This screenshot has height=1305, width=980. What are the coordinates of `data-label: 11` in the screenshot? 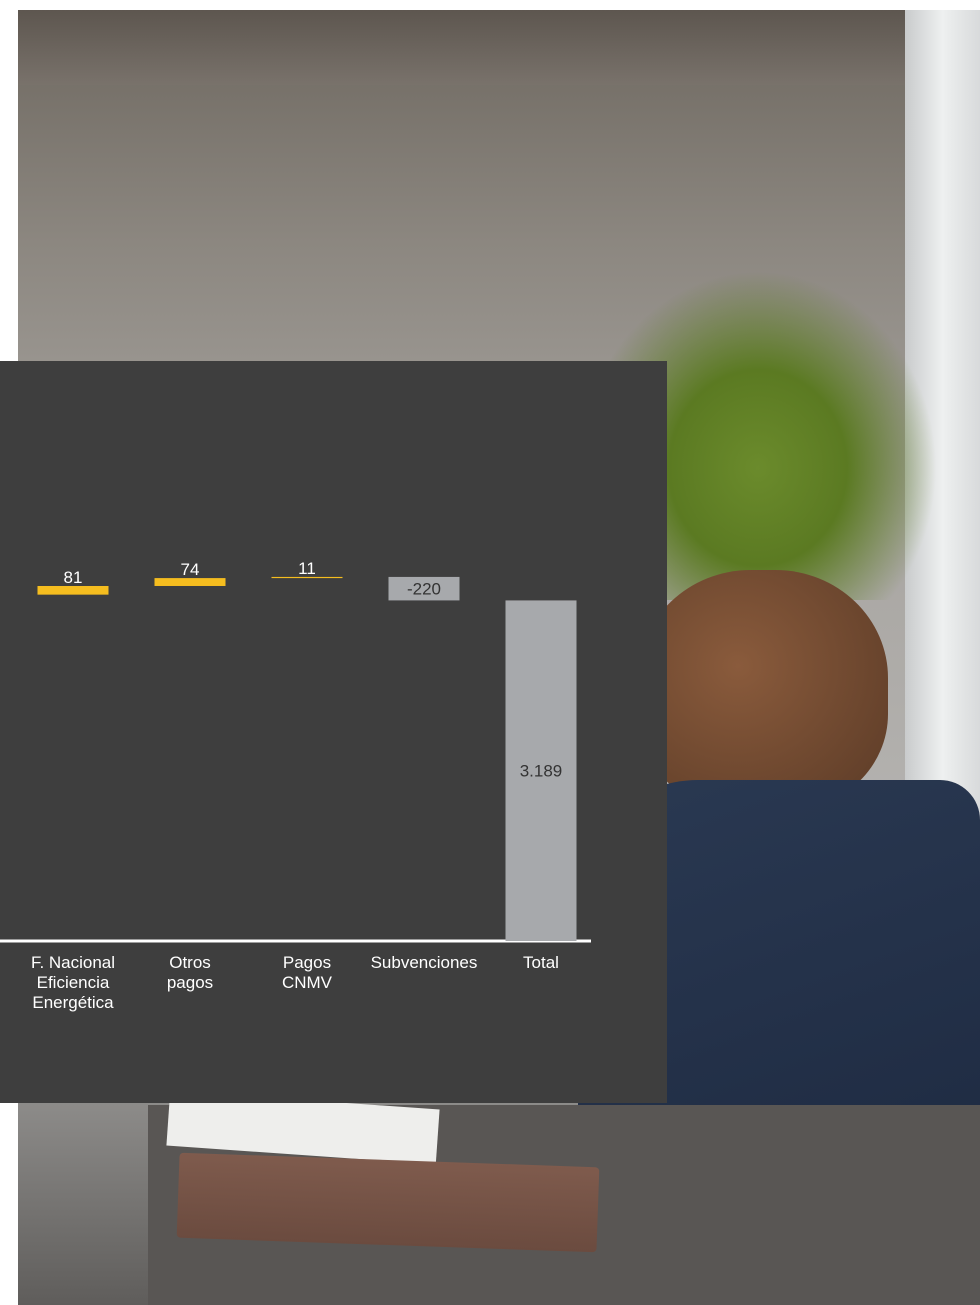 It's located at (307, 568).